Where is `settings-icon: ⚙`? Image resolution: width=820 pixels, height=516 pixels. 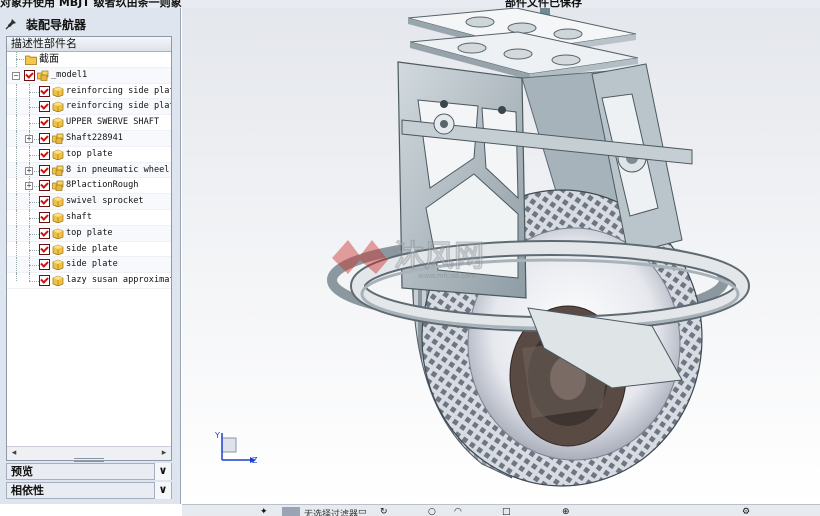
settings-icon: ⚙ is located at coordinates (746, 511).